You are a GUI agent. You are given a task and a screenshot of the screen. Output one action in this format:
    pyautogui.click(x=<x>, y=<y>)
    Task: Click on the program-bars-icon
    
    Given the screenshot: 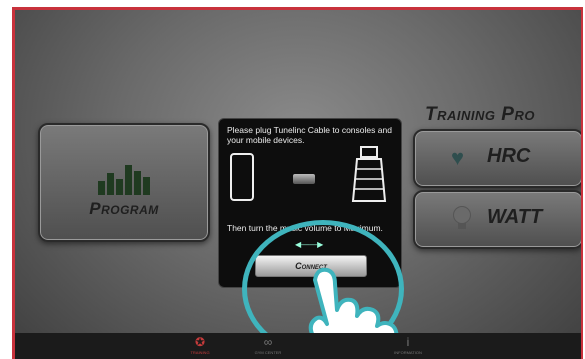 What is the action you would take?
    pyautogui.click(x=128, y=178)
    